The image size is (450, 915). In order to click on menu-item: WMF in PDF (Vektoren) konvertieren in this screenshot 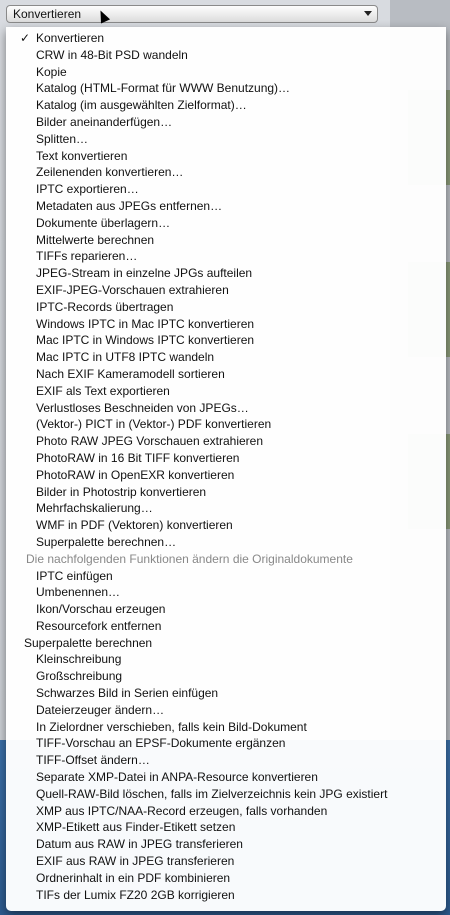, I will do `click(226, 525)`.